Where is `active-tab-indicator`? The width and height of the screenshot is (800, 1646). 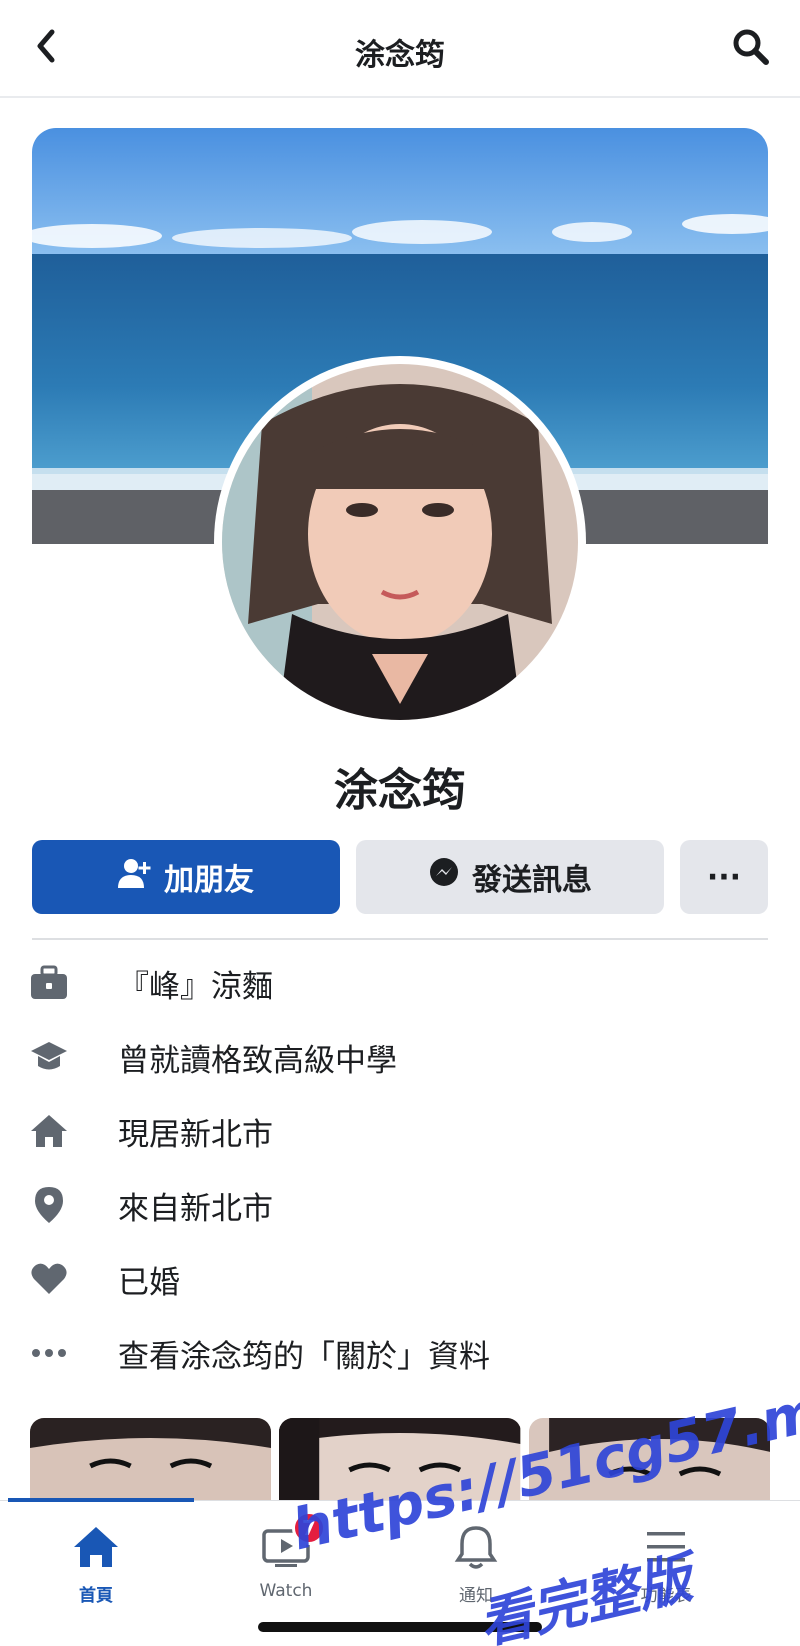 active-tab-indicator is located at coordinates (101, 1500).